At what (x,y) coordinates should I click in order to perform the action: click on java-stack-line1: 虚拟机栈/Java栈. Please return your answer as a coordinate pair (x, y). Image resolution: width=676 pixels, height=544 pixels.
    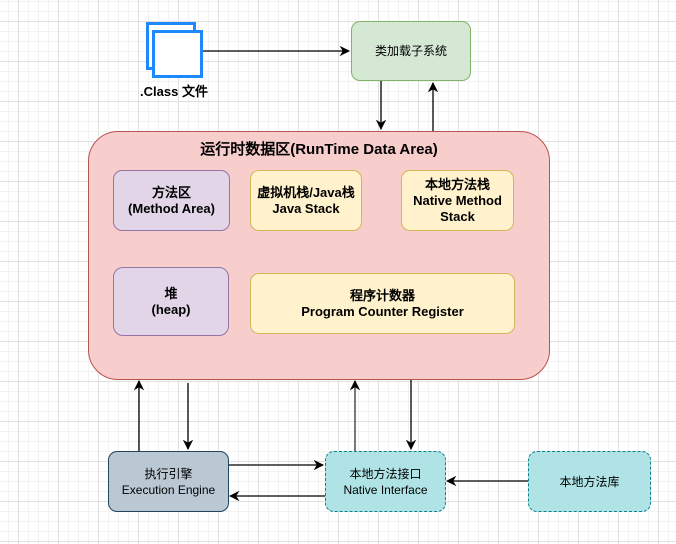
    Looking at the image, I should click on (306, 192).